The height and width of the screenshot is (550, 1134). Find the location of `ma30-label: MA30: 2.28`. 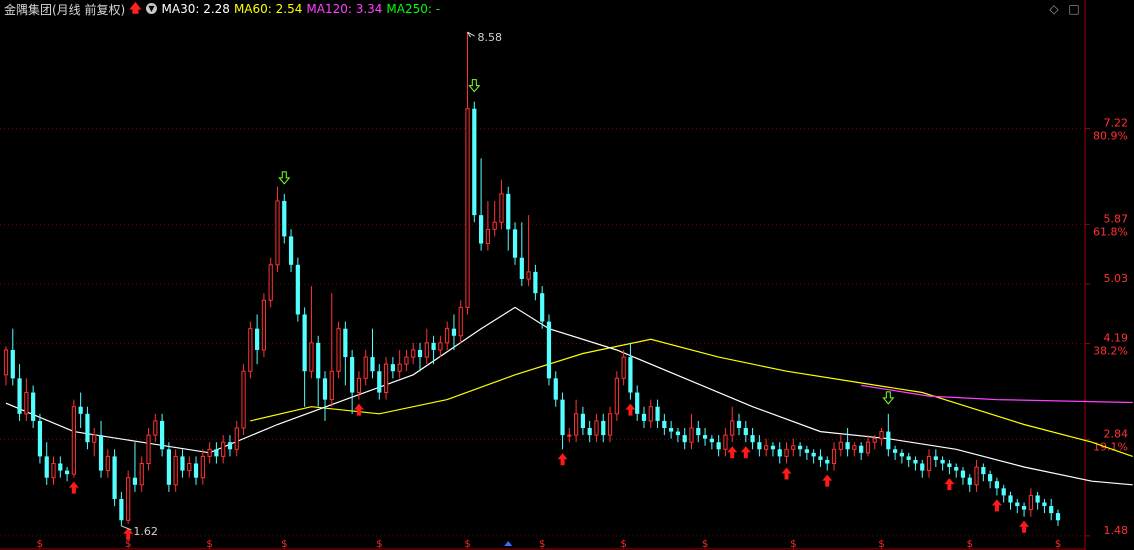

ma30-label: MA30: 2.28 is located at coordinates (195, 9).